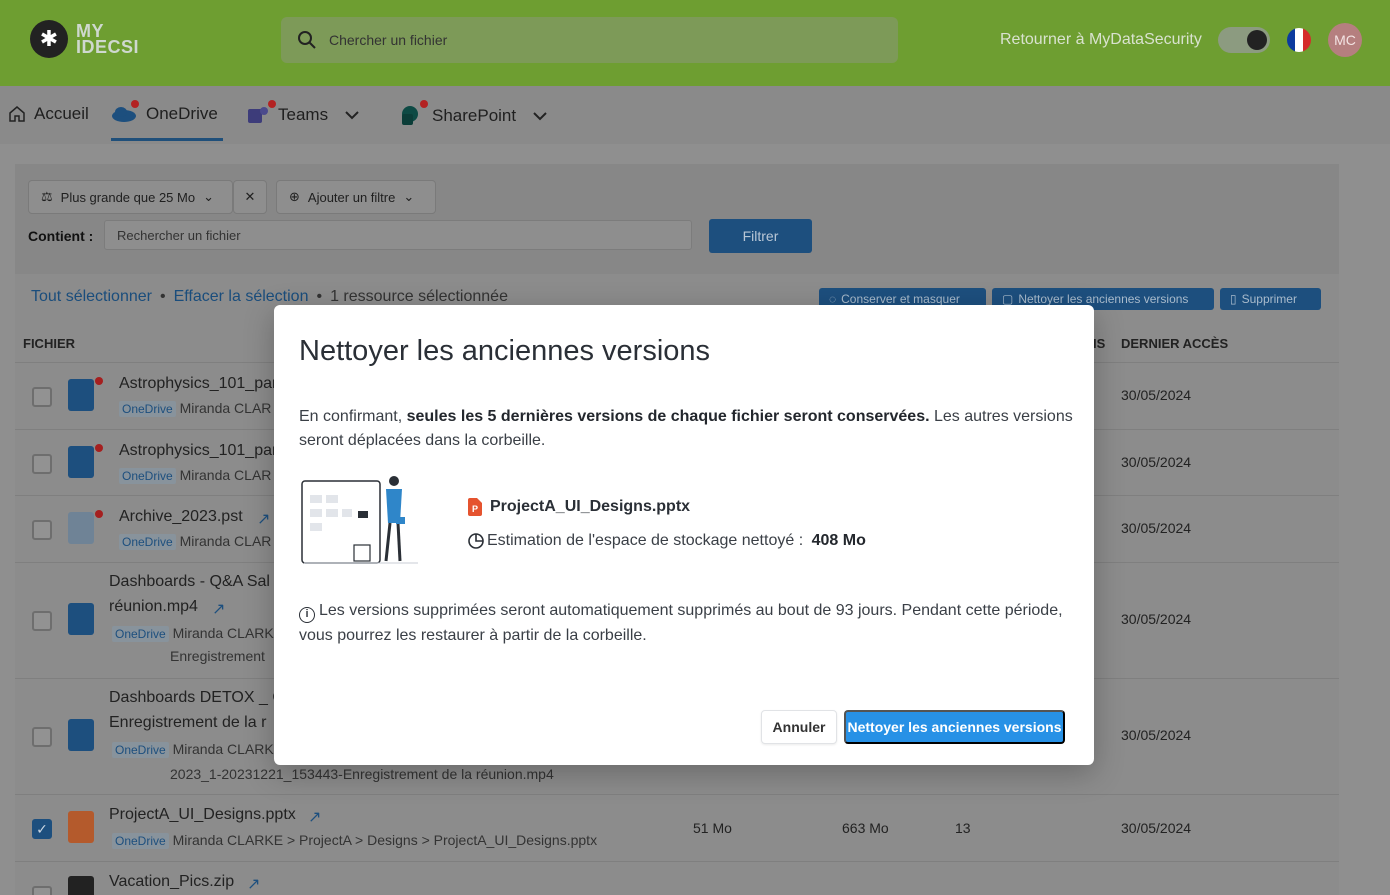 This screenshot has height=895, width=1390. What do you see at coordinates (181, 517) in the screenshot?
I see `file-name: Archive_2023.pst` at bounding box center [181, 517].